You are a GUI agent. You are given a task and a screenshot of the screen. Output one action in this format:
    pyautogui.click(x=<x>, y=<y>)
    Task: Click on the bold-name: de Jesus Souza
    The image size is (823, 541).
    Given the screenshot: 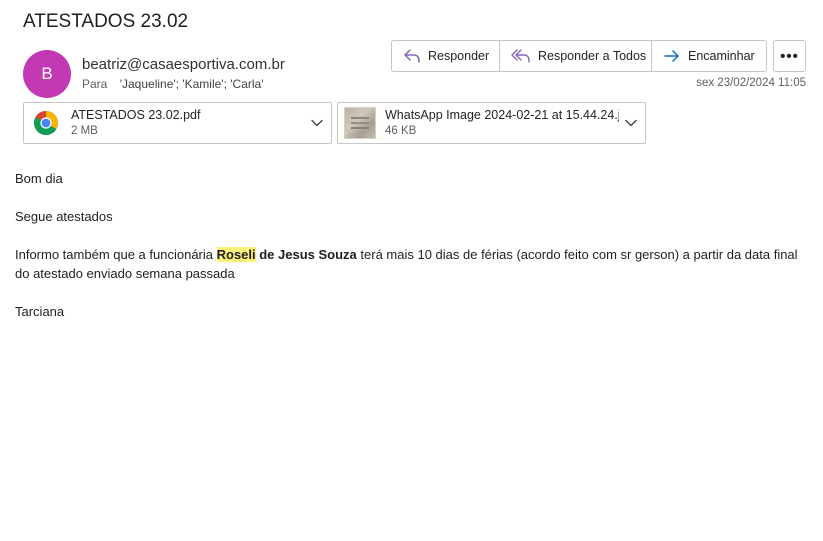 What is the action you would take?
    pyautogui.click(x=306, y=254)
    